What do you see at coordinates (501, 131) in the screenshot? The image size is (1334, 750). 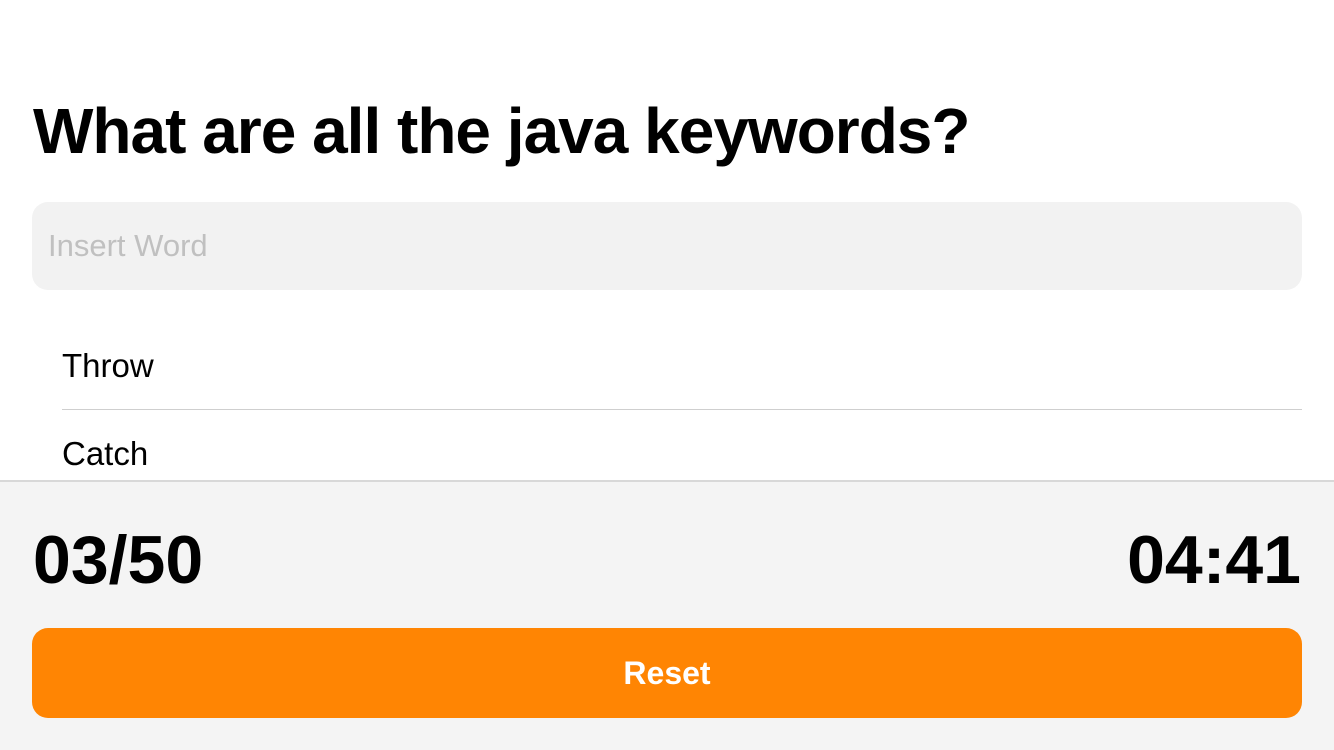 I see `question-title: What are all the java keywords?` at bounding box center [501, 131].